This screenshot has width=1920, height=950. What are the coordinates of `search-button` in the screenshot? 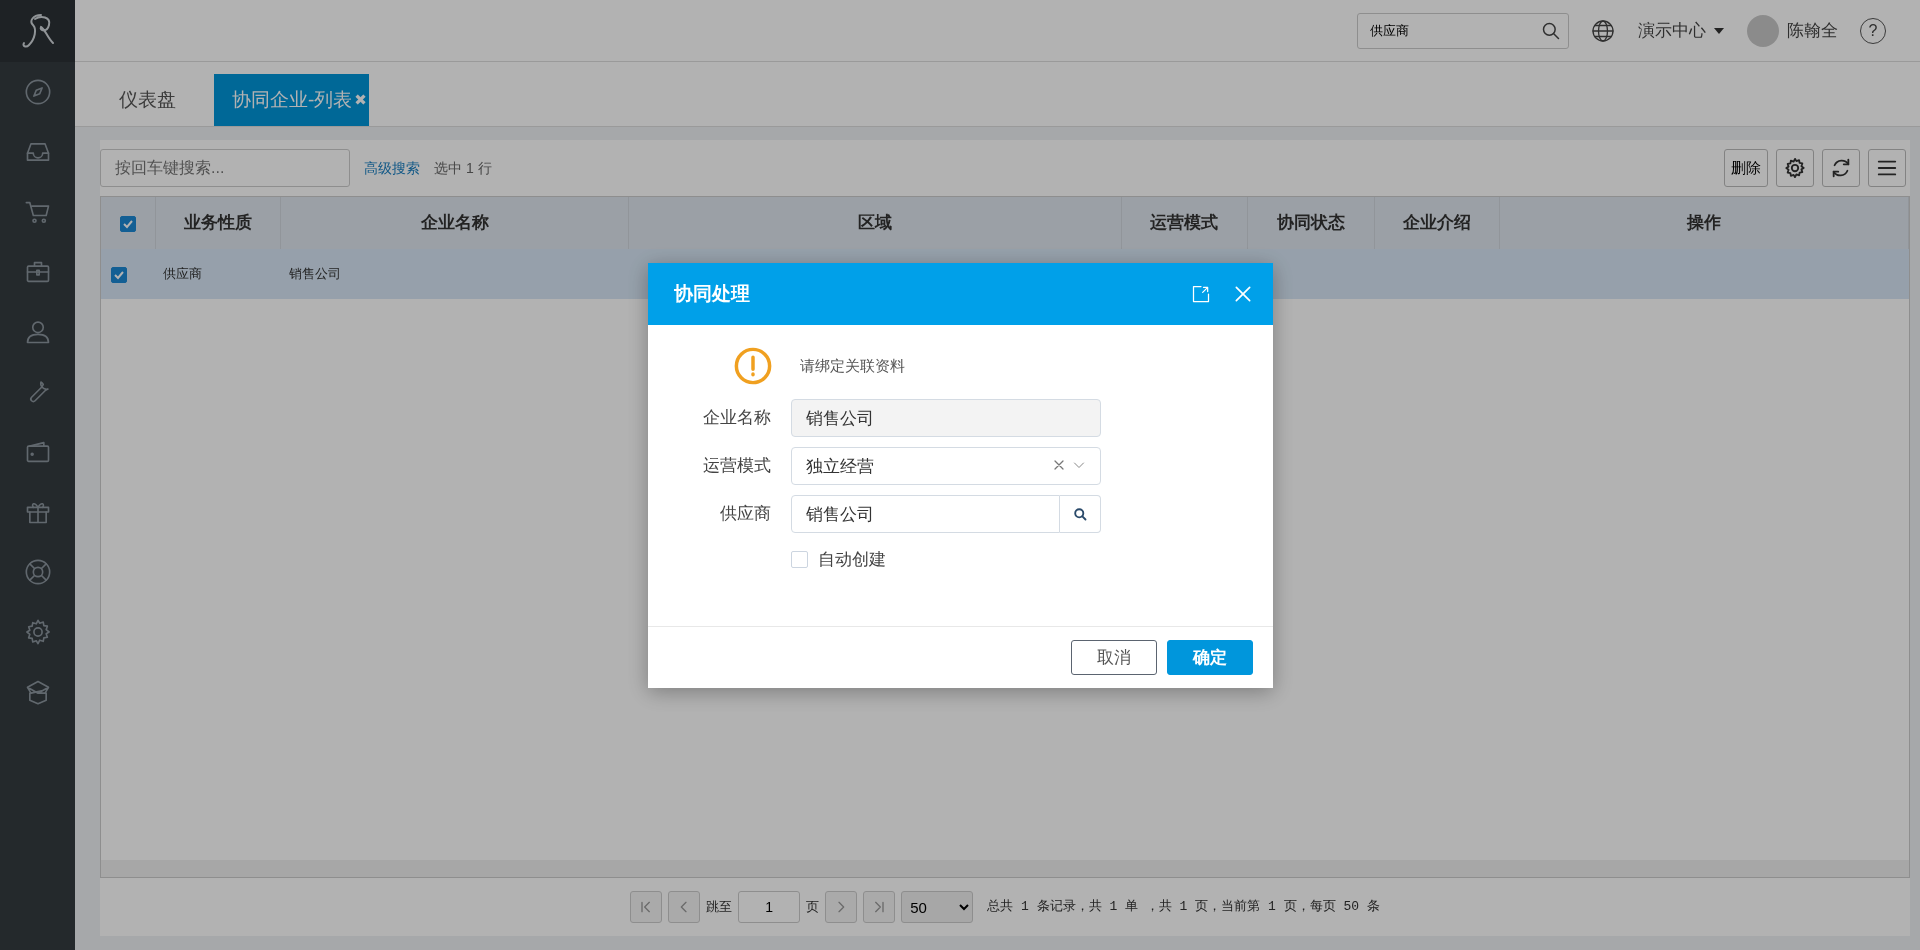 It's located at (1080, 514).